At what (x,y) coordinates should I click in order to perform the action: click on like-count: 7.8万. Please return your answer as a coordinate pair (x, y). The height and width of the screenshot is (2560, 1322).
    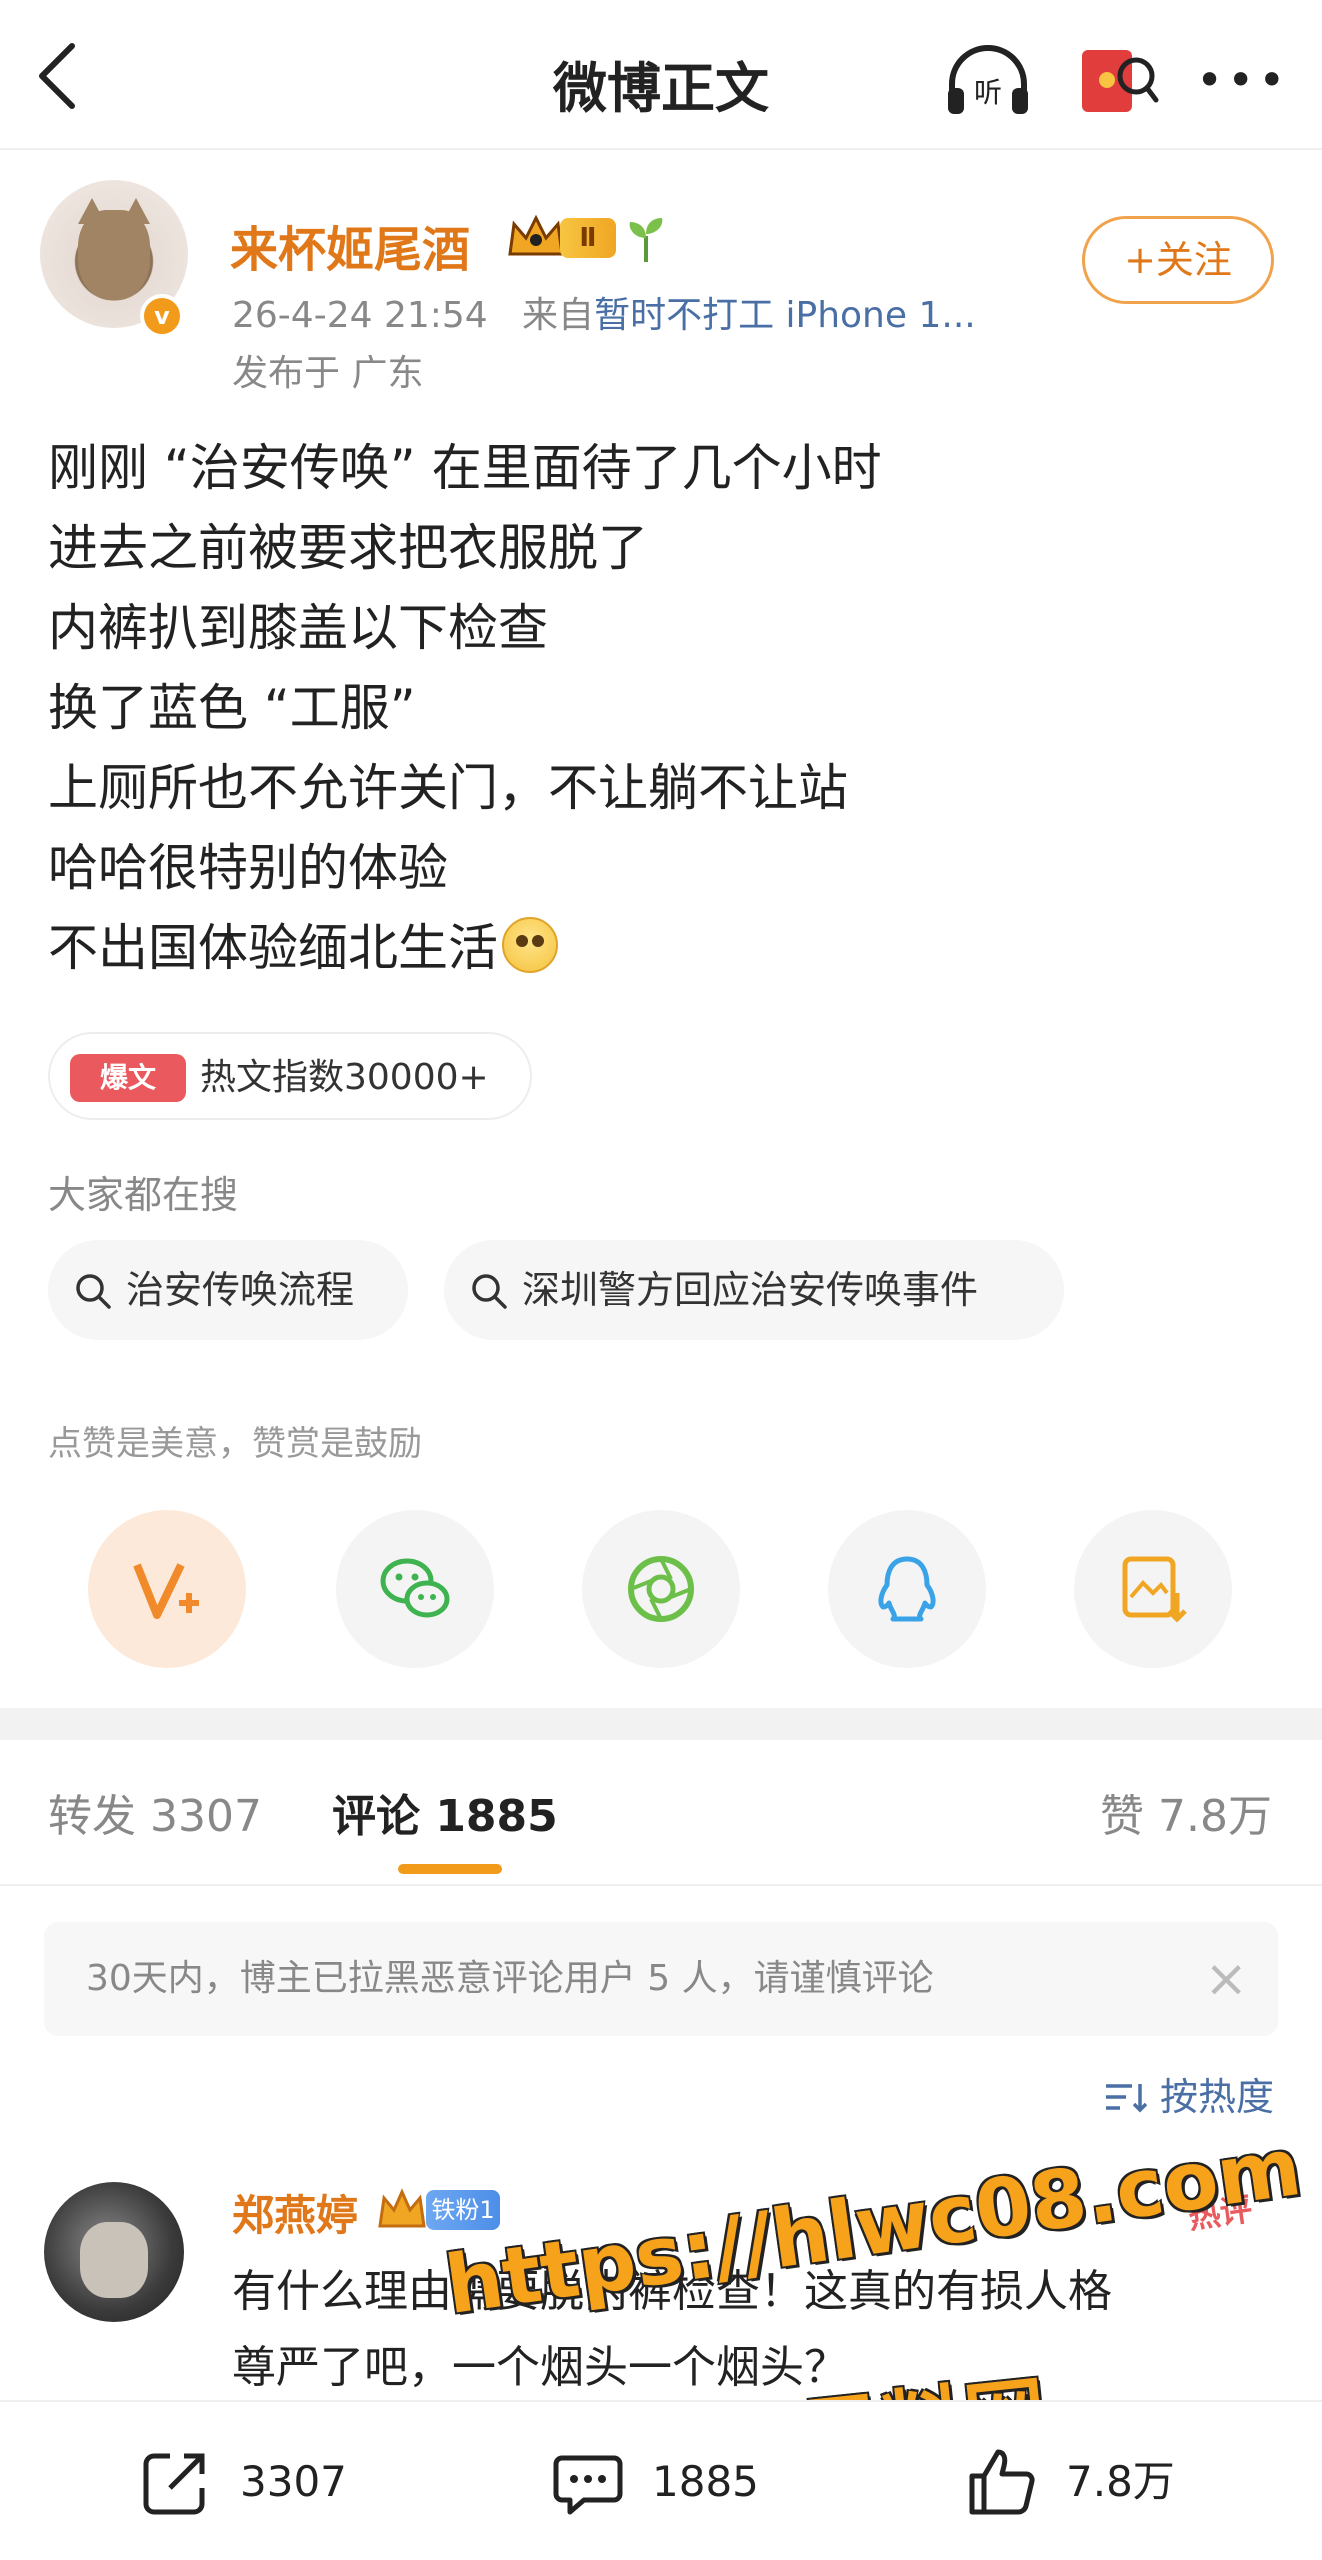
    Looking at the image, I should click on (1120, 2481).